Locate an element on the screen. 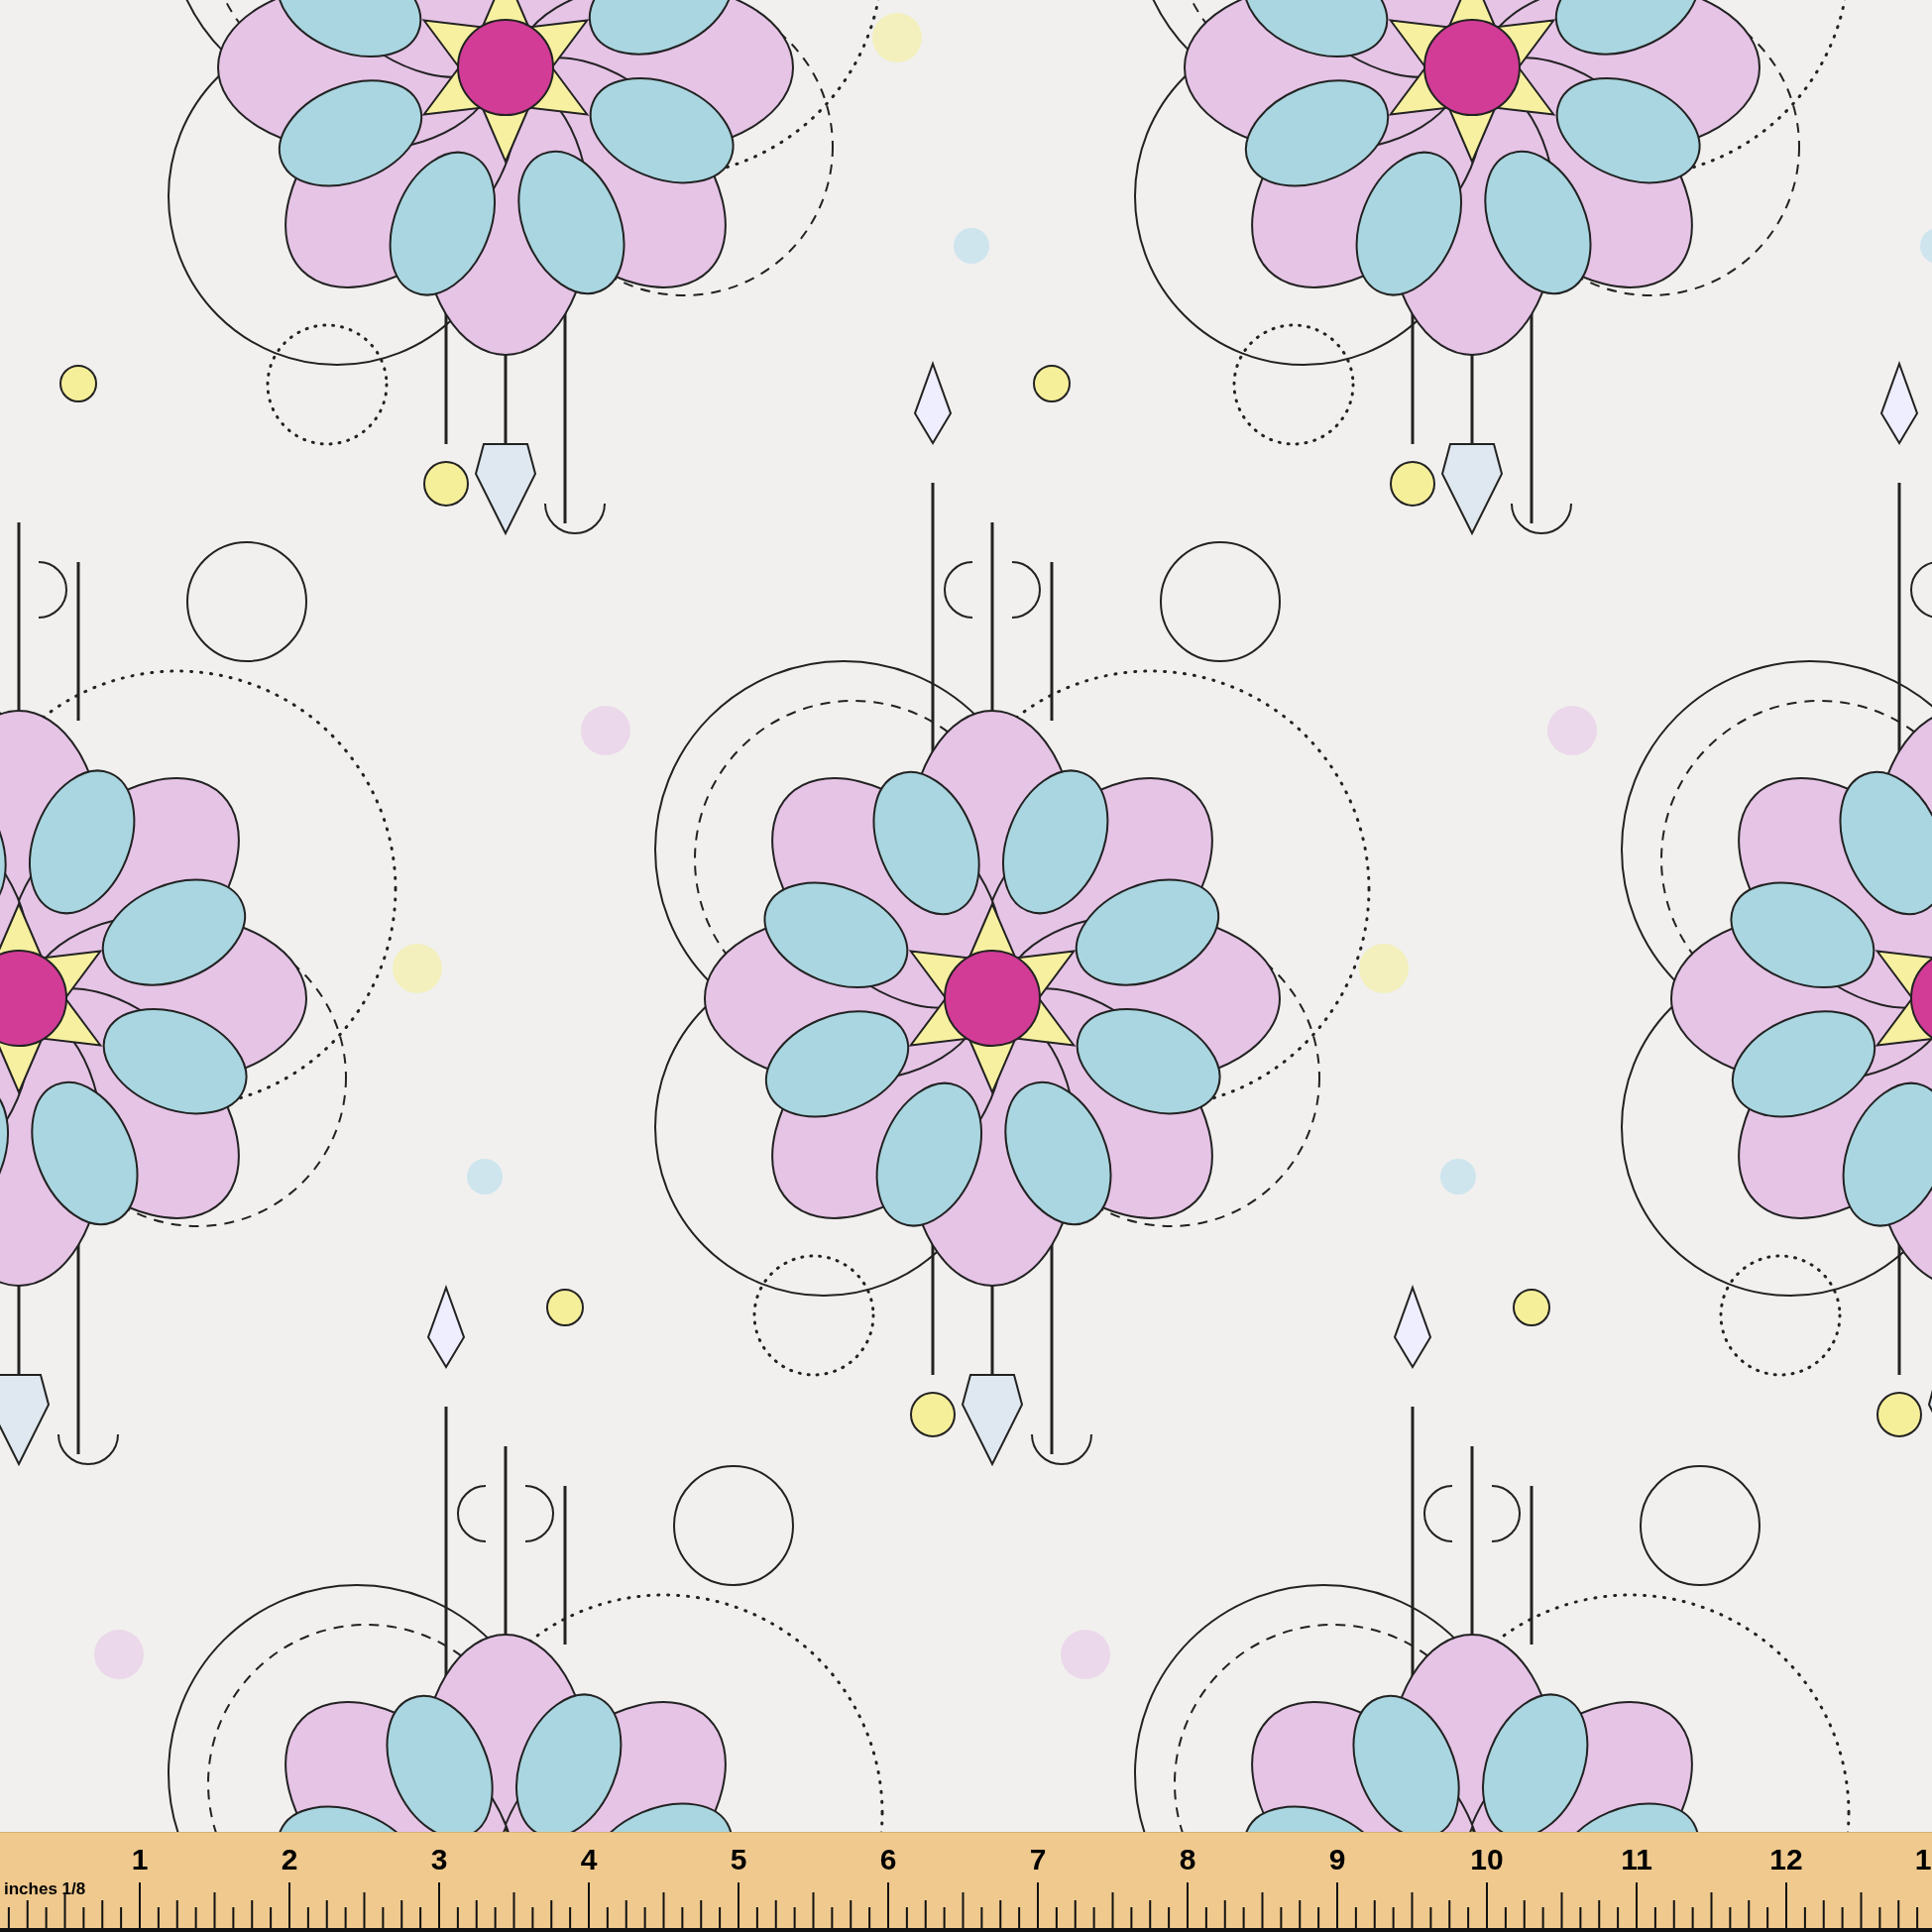 The width and height of the screenshot is (1932, 1932). ruler-number: 12 is located at coordinates (1786, 1860).